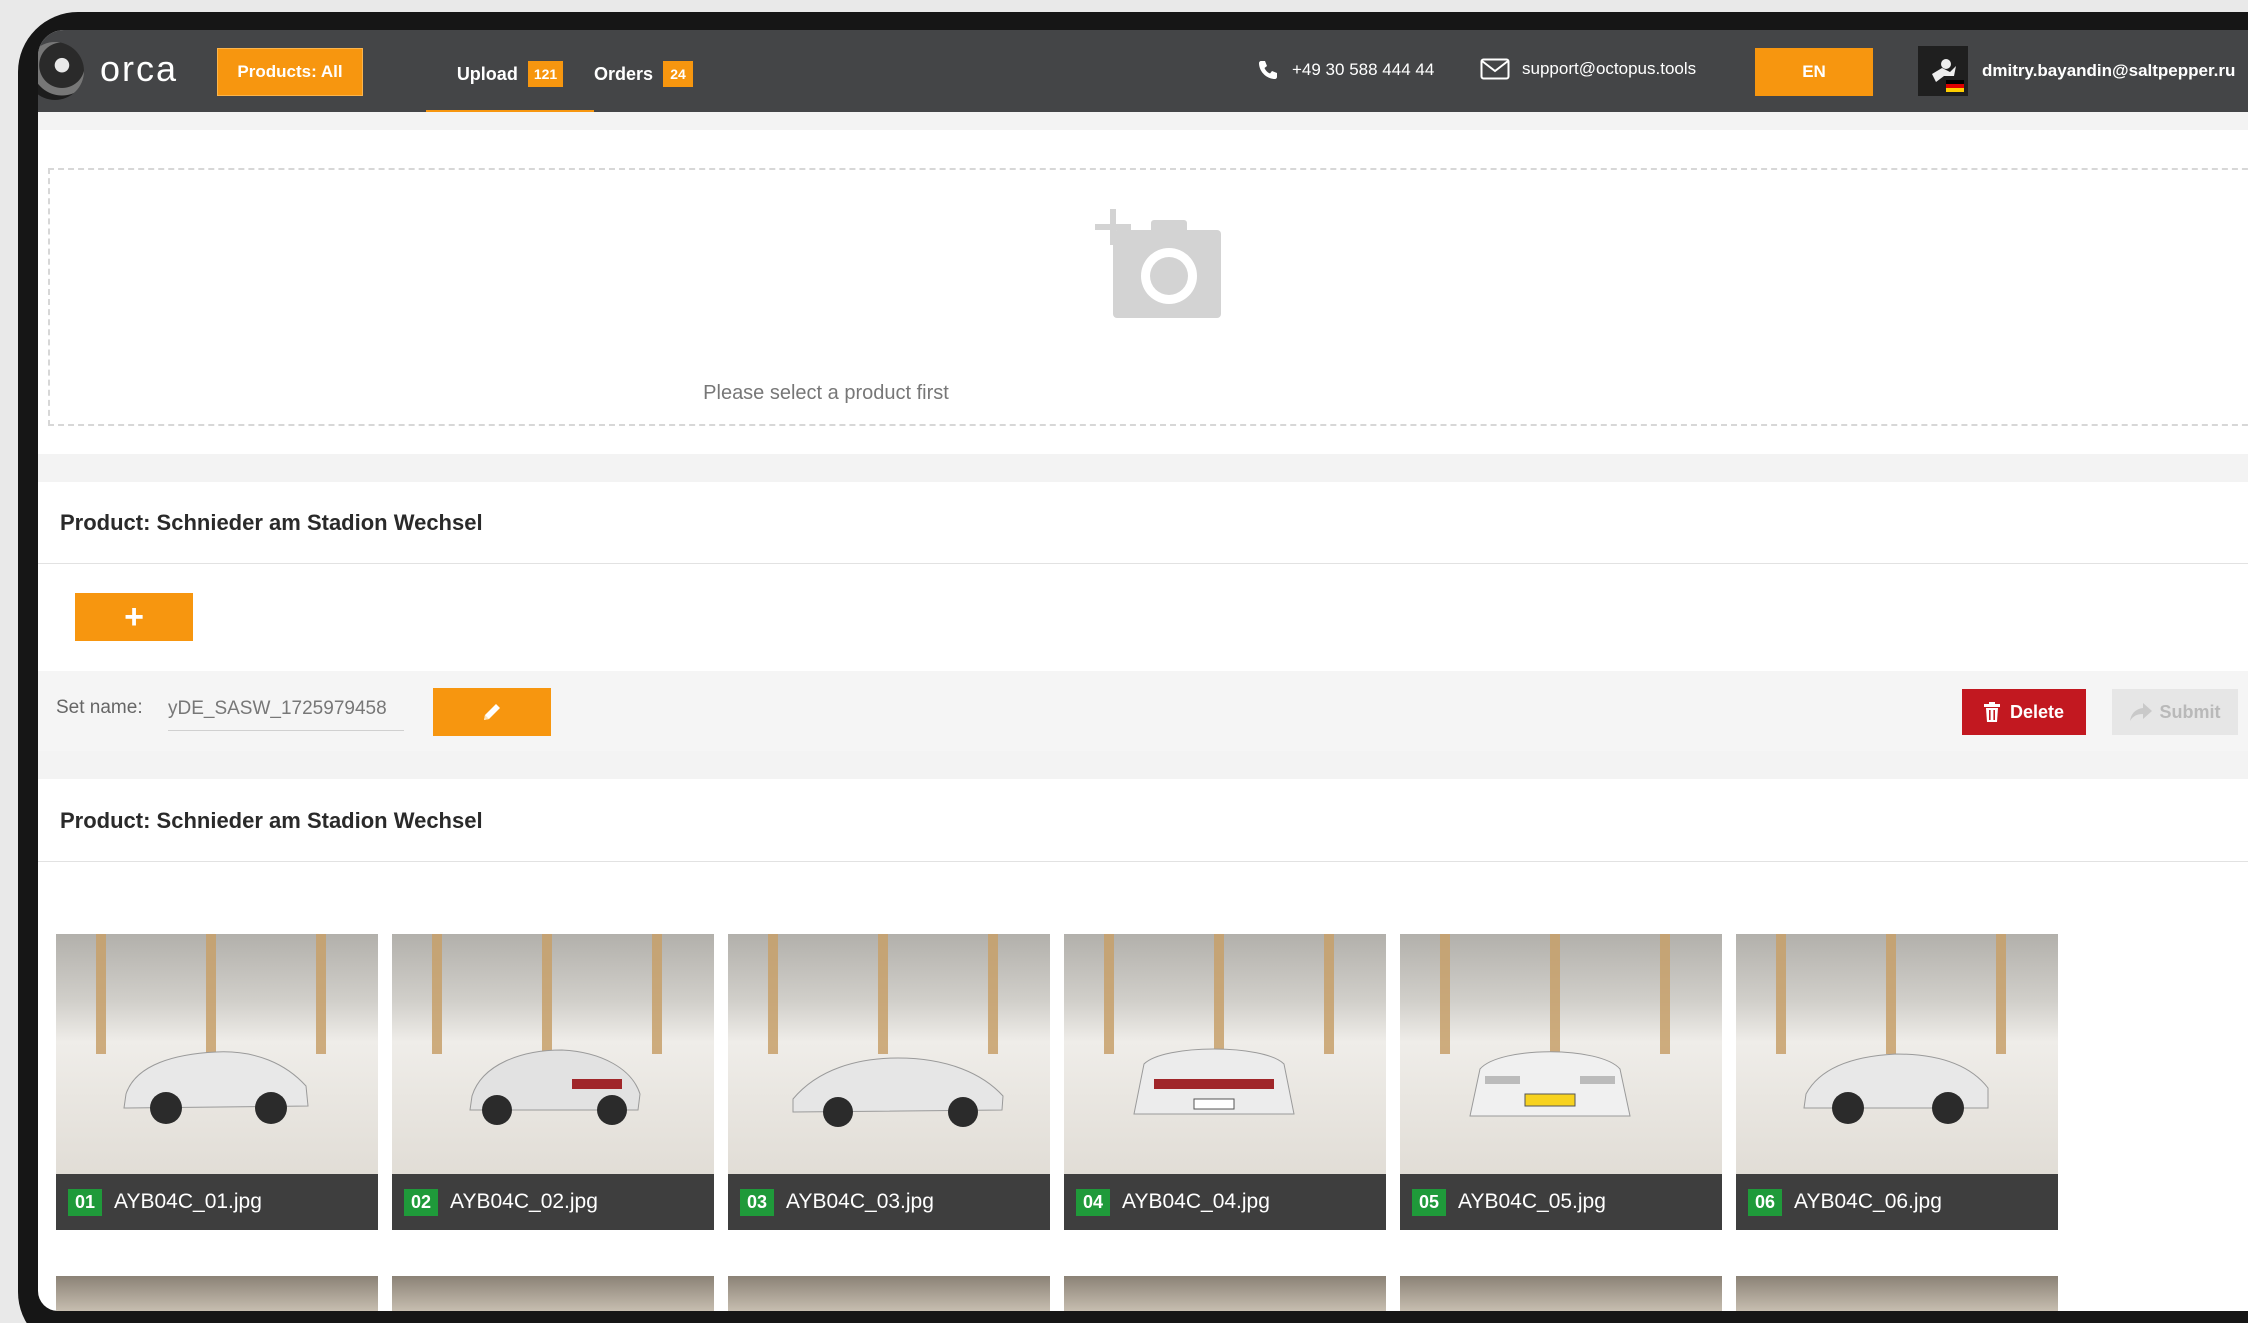 This screenshot has height=1323, width=2248. I want to click on set-name-label: Set name:, so click(99, 707).